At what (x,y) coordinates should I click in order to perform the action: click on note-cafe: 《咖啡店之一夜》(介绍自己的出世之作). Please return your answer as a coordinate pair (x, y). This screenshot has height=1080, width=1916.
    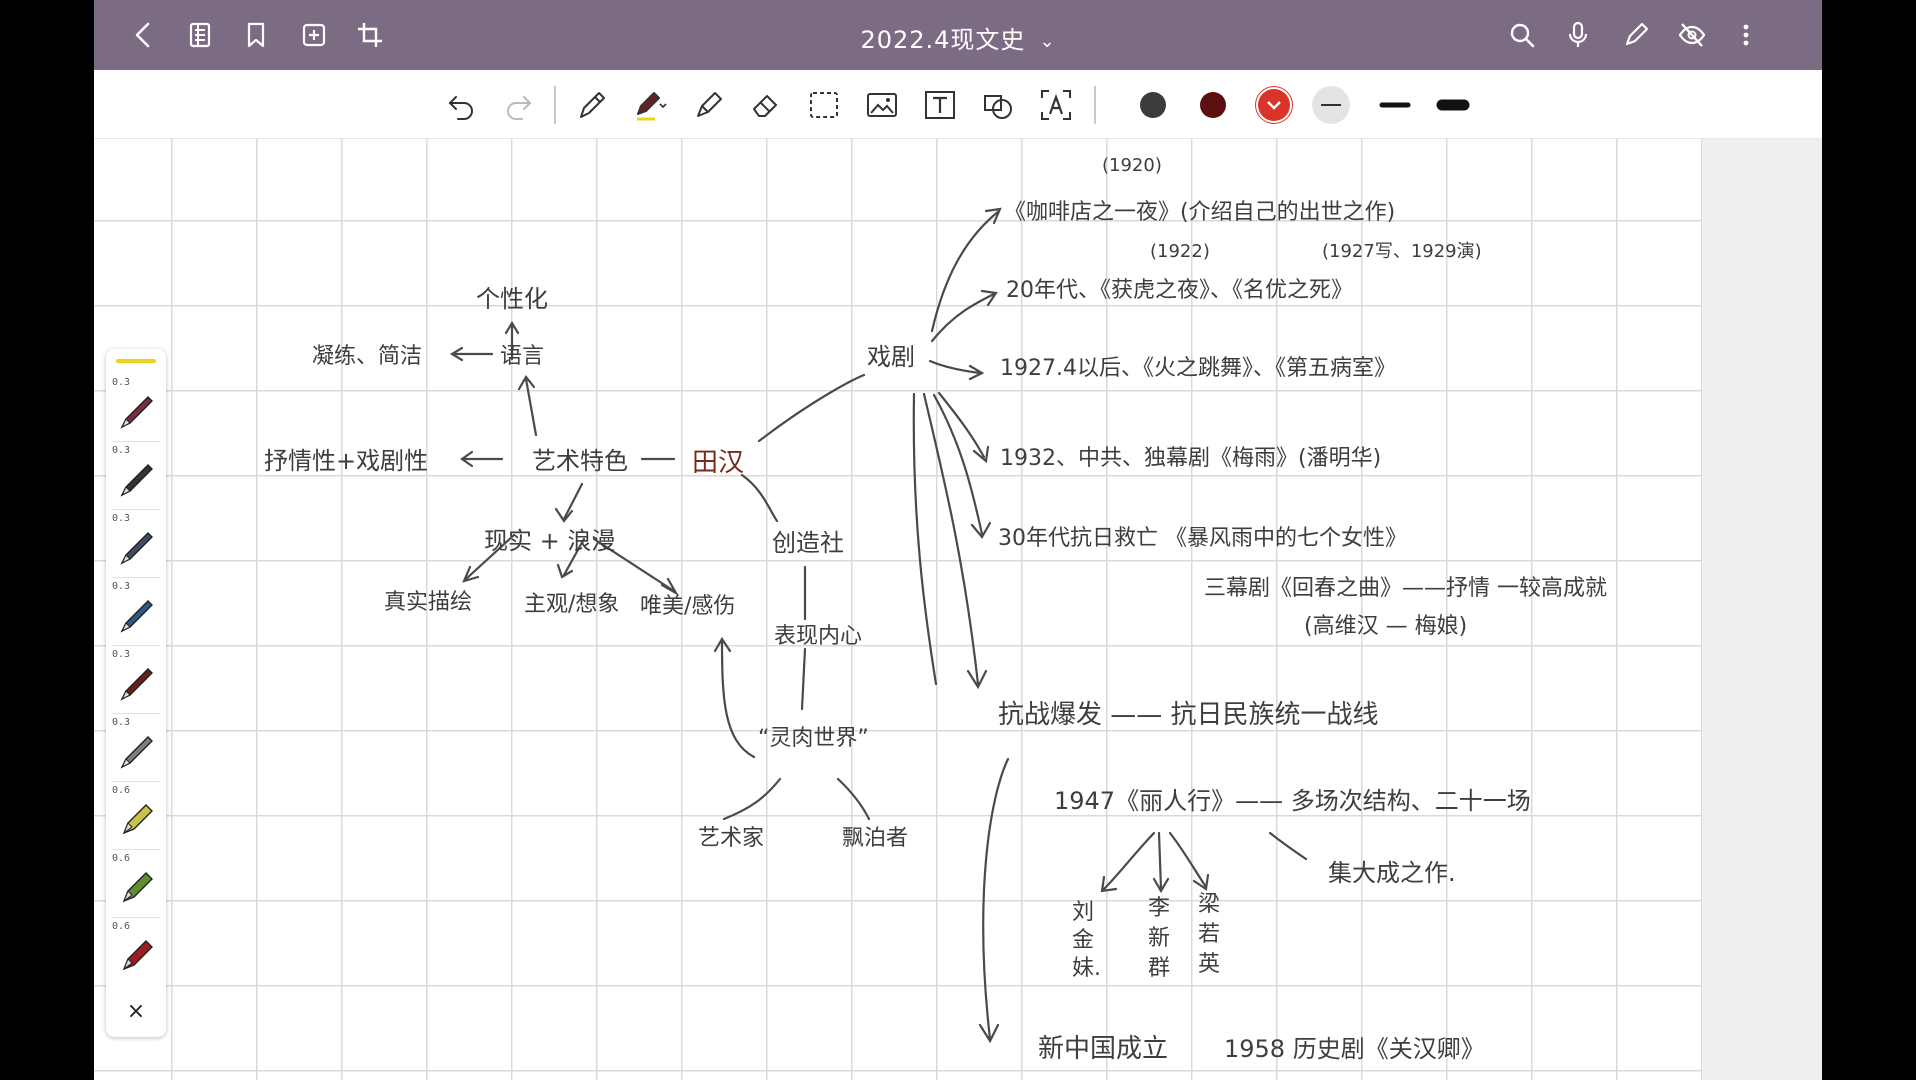
    Looking at the image, I should click on (1199, 212).